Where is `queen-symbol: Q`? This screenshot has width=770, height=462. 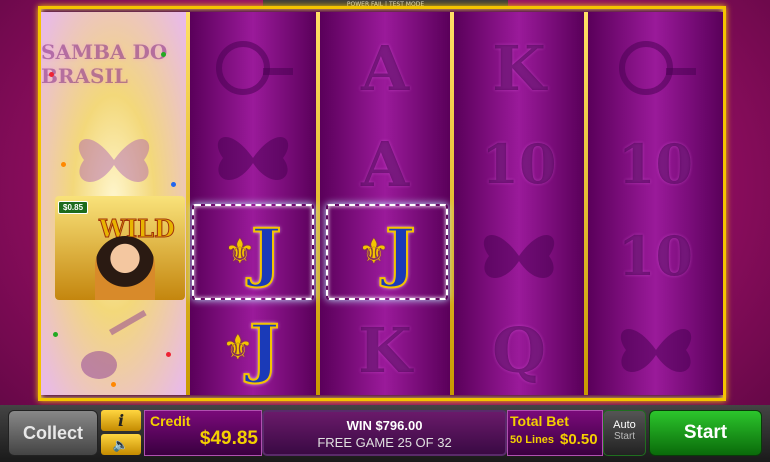 queen-symbol: Q is located at coordinates (518, 350).